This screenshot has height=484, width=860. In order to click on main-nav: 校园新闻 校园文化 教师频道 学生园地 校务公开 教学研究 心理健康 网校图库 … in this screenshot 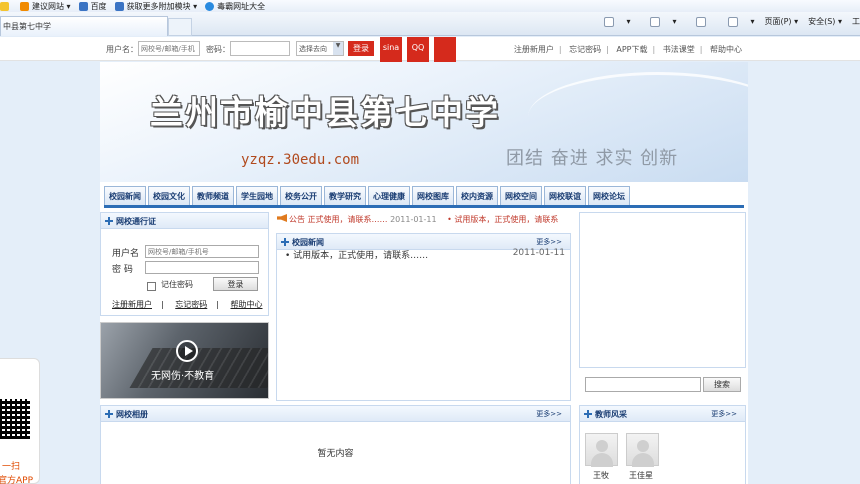, I will do `click(424, 197)`.